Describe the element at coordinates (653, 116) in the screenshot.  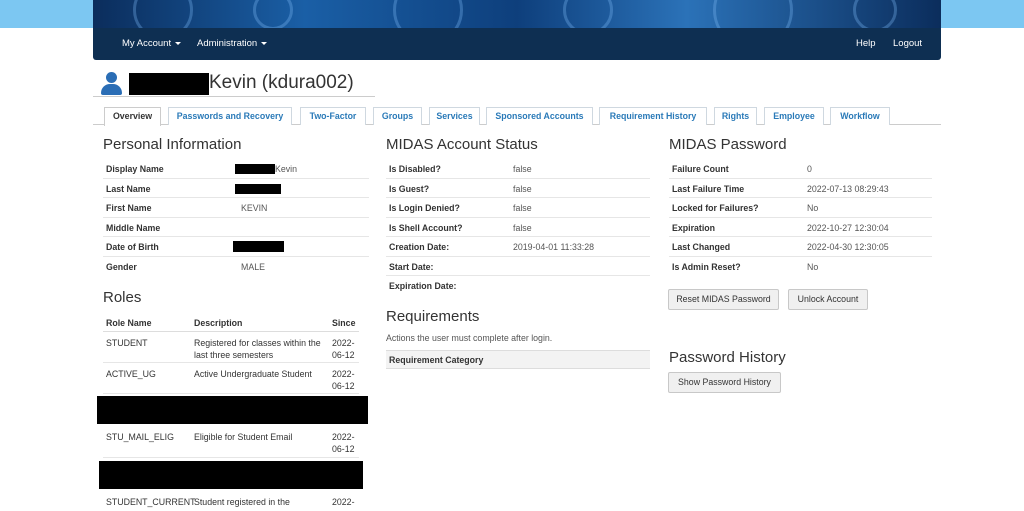
I see `tab-requirement-history: Requirement History` at that location.